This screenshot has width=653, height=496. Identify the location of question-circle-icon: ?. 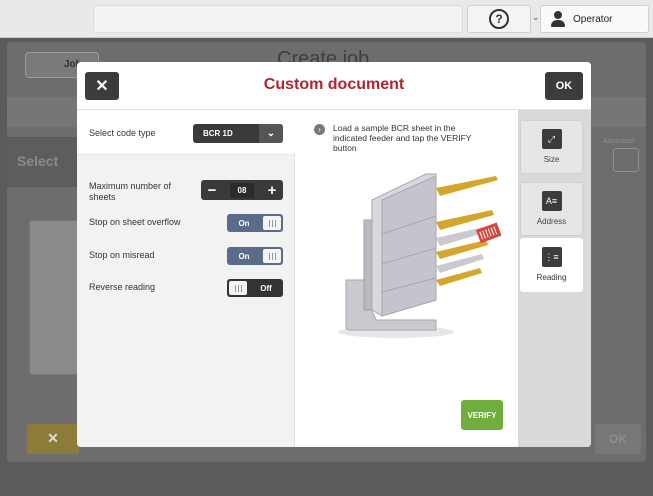
(499, 19).